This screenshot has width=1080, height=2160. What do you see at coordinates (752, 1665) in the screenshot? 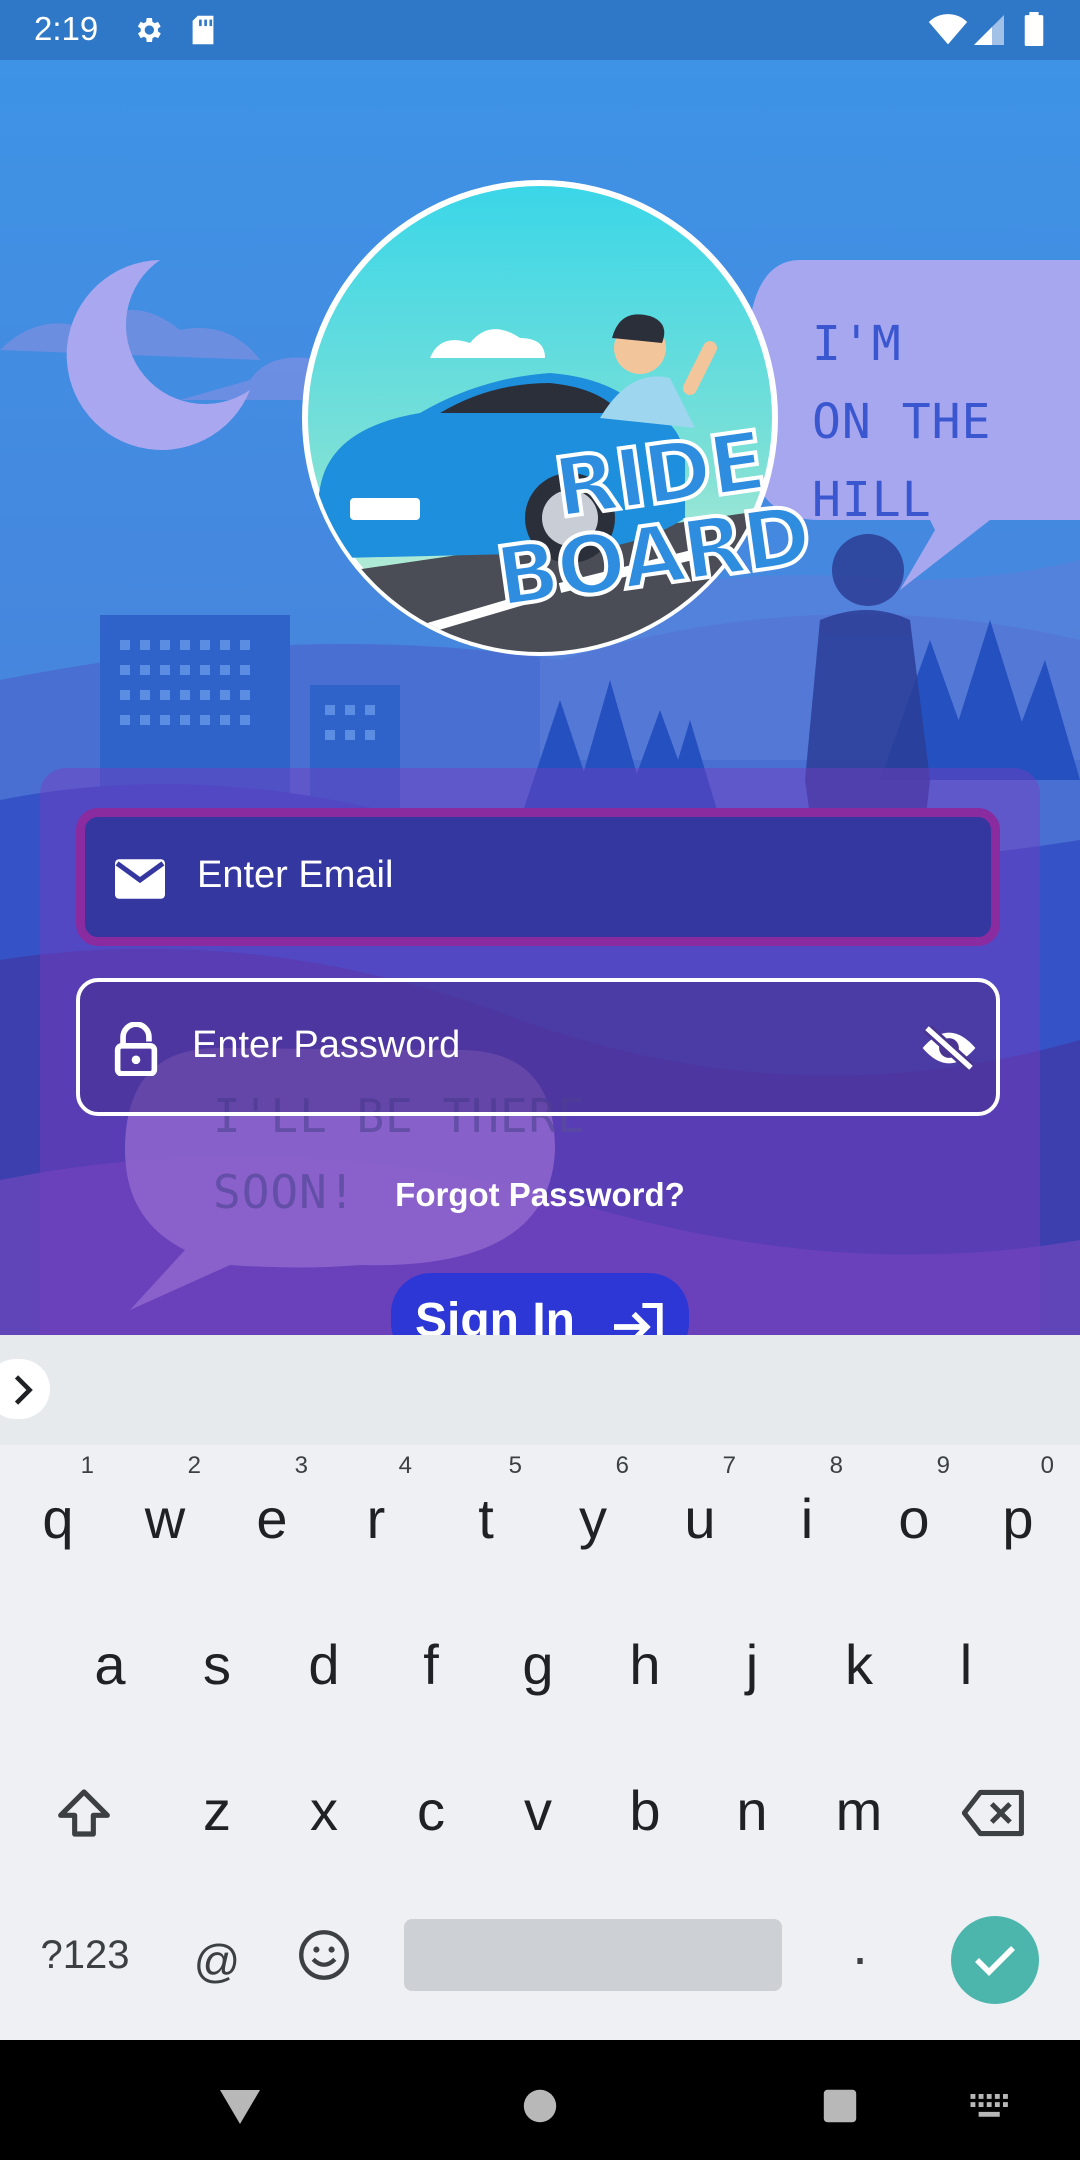
I see `key-j: j` at bounding box center [752, 1665].